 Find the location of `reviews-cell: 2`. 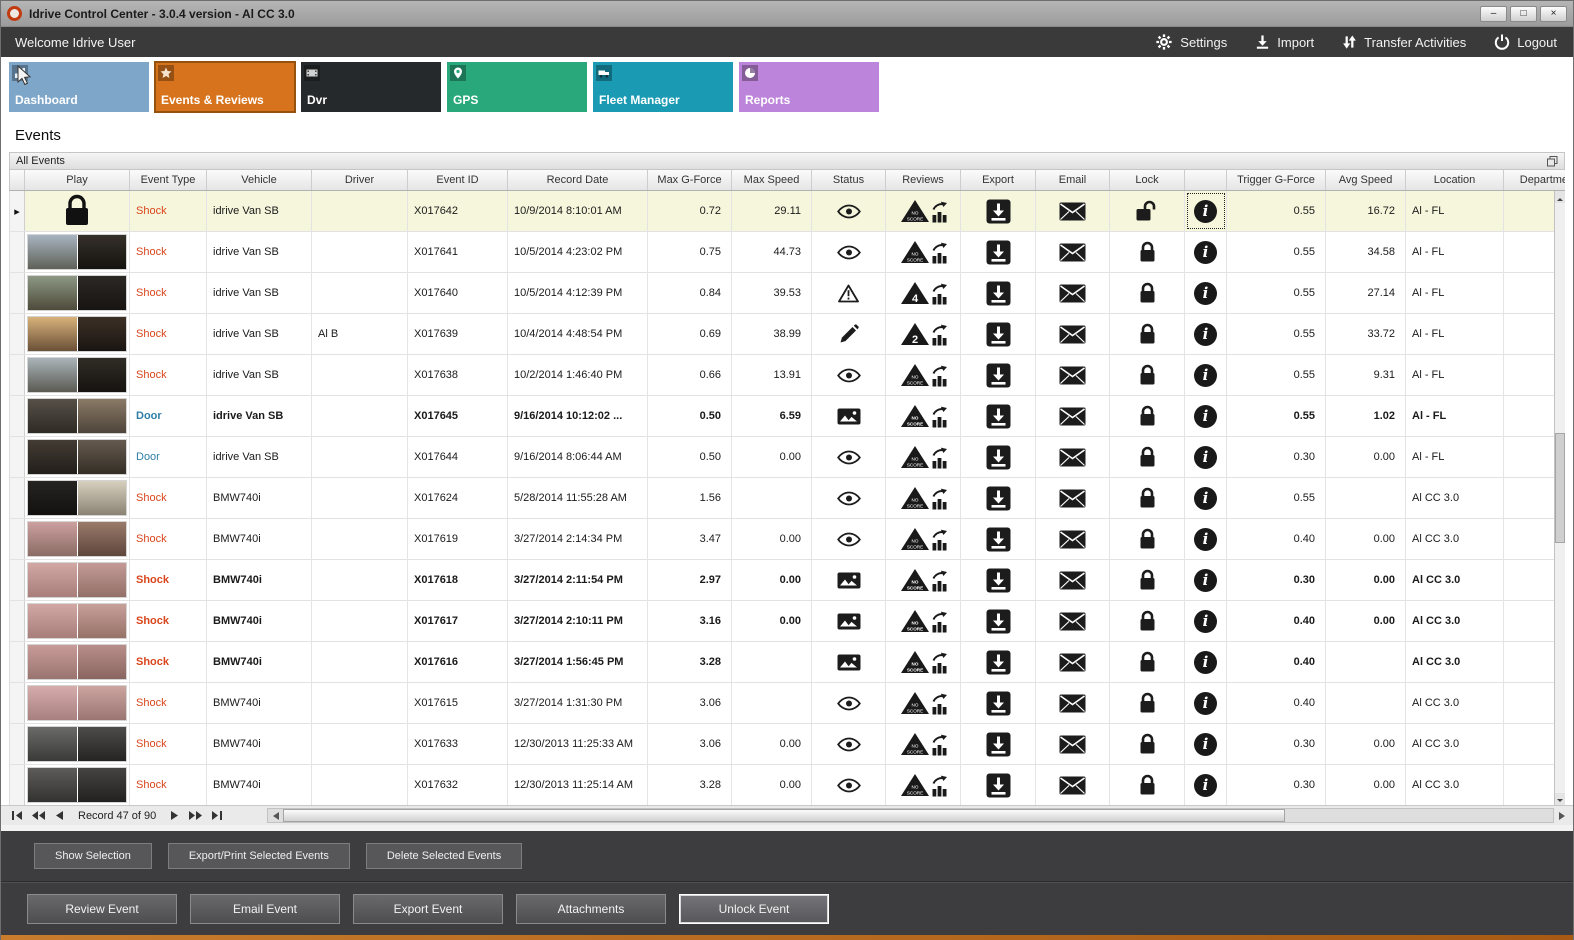

reviews-cell: 2 is located at coordinates (923, 334).